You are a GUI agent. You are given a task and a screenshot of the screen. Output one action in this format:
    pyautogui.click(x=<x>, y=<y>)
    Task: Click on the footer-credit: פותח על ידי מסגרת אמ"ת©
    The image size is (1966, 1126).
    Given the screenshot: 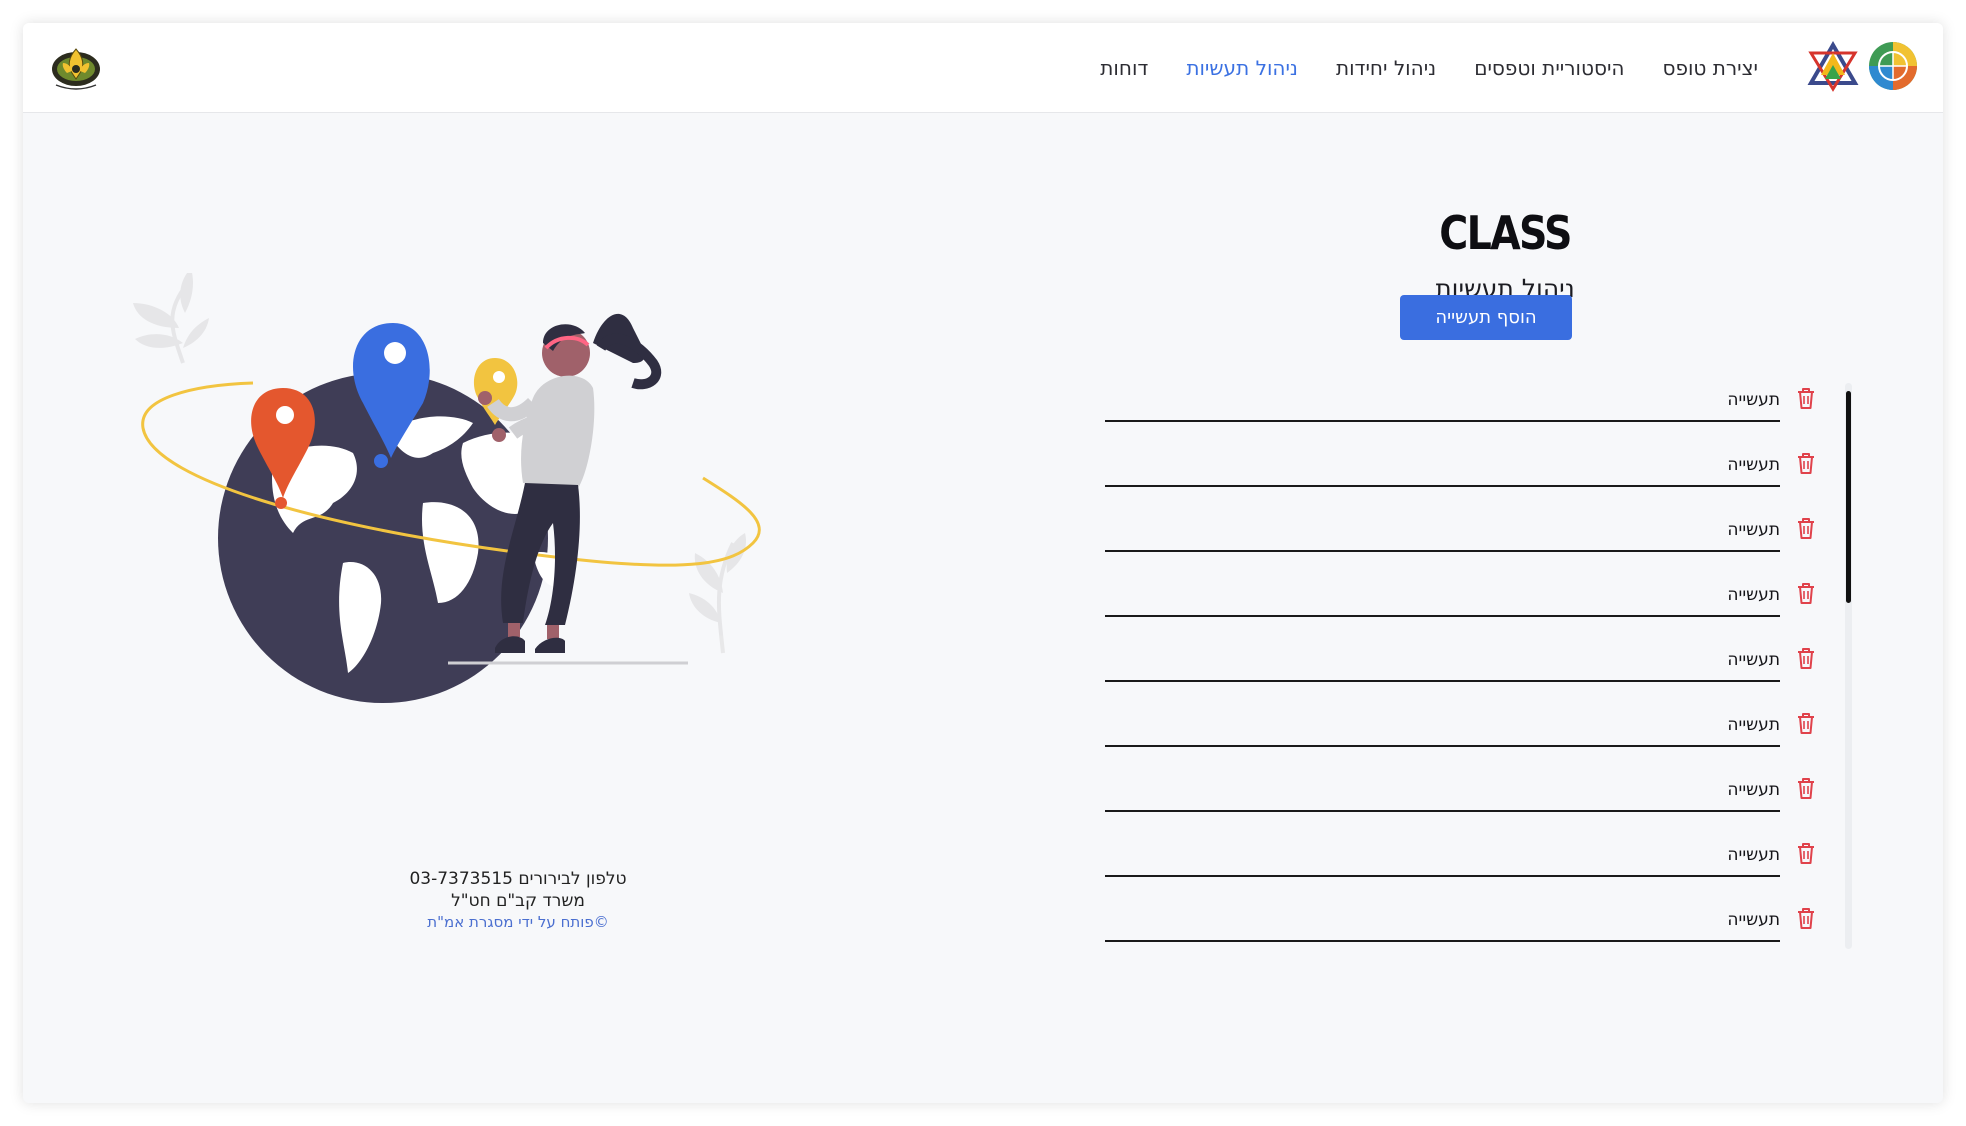 What is the action you would take?
    pyautogui.click(x=518, y=922)
    